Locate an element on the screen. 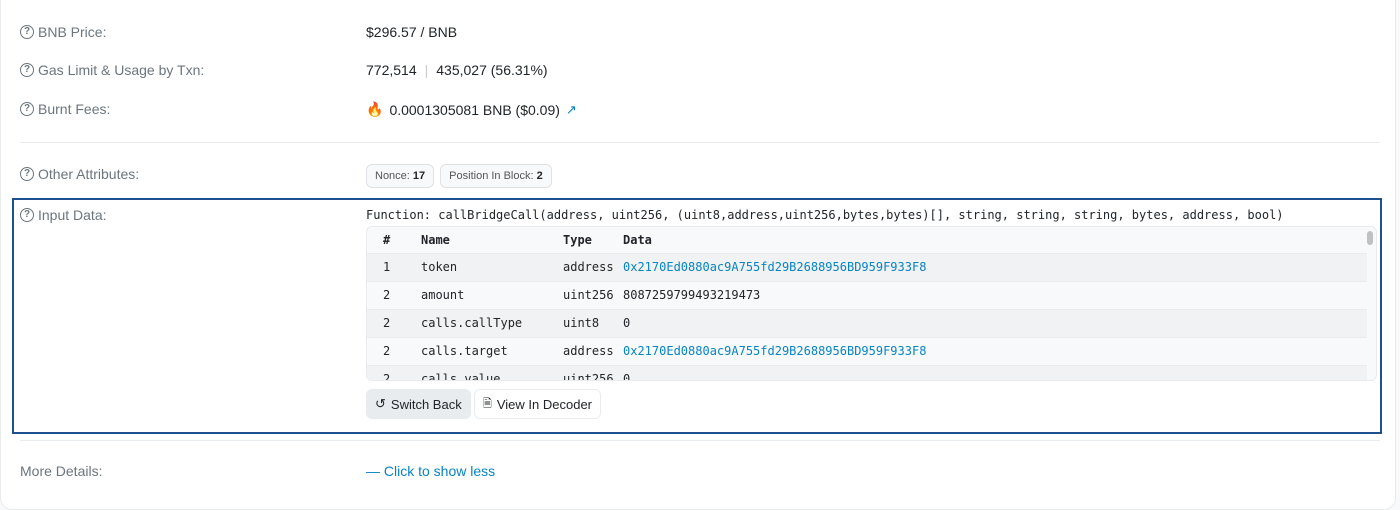 This screenshot has width=1400, height=510. table-header: # Name Type Data is located at coordinates (867, 240).